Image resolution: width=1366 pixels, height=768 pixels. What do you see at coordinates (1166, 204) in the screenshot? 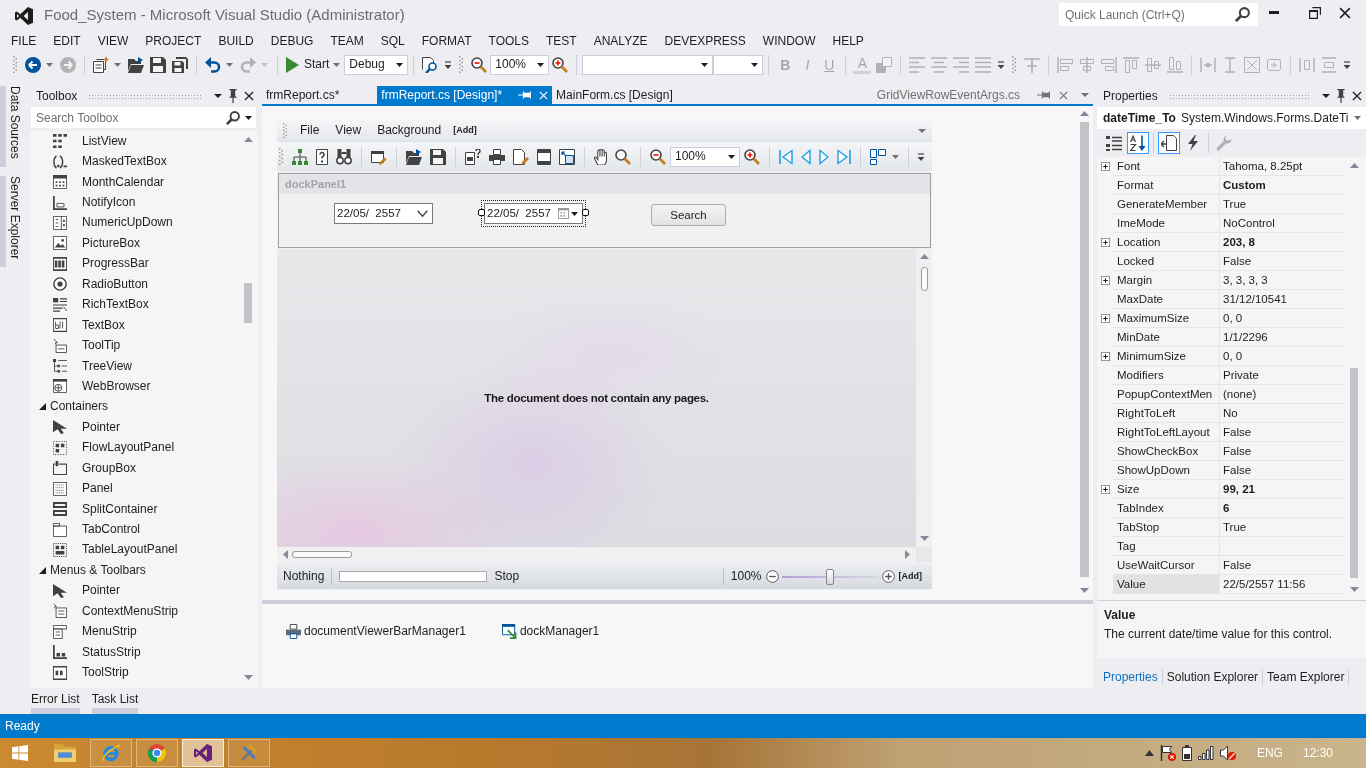
I see `property-name: GenerateMember` at bounding box center [1166, 204].